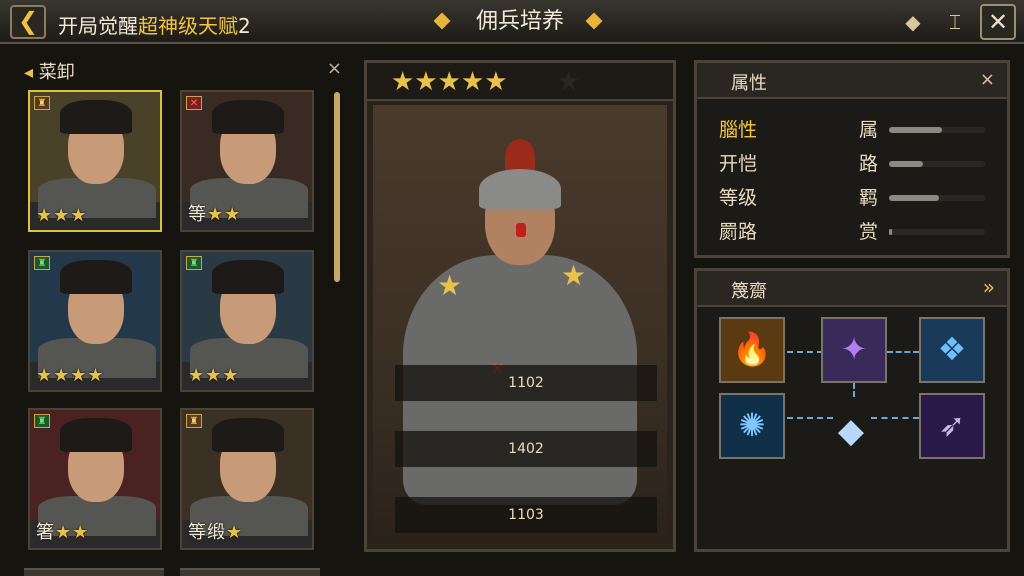 The width and height of the screenshot is (1024, 576). What do you see at coordinates (869, 198) in the screenshot?
I see `attribute-key: 羁` at bounding box center [869, 198].